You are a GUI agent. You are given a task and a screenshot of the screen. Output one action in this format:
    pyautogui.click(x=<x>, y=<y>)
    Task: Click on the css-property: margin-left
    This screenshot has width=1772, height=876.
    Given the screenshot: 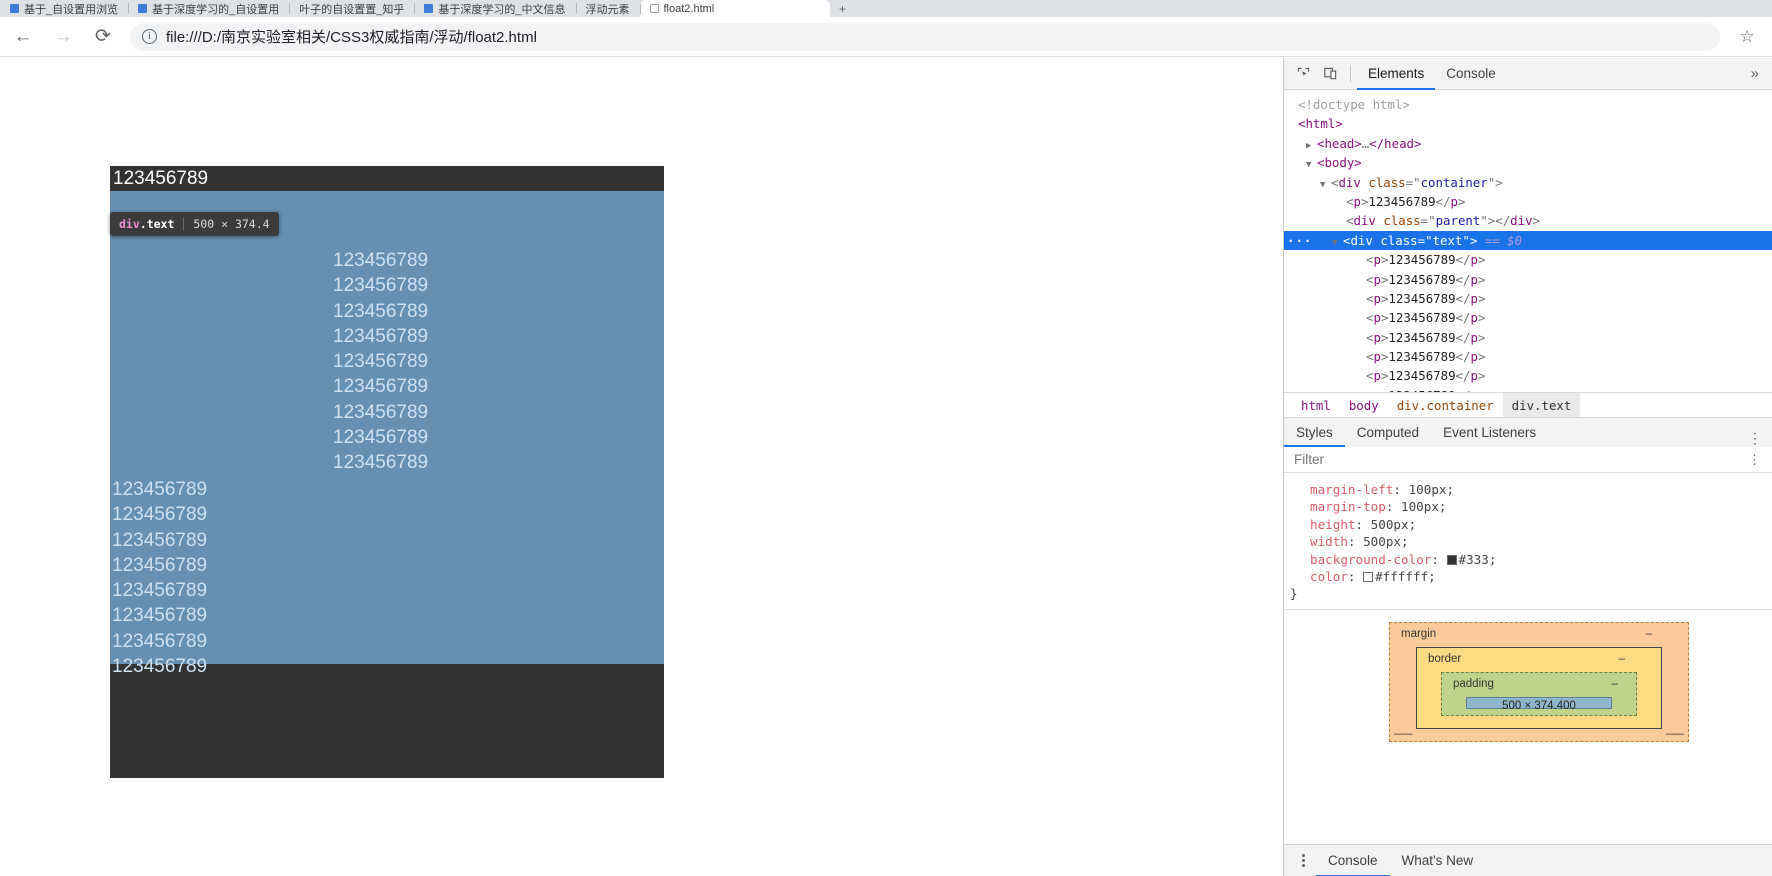 What is the action you would take?
    pyautogui.click(x=1352, y=489)
    